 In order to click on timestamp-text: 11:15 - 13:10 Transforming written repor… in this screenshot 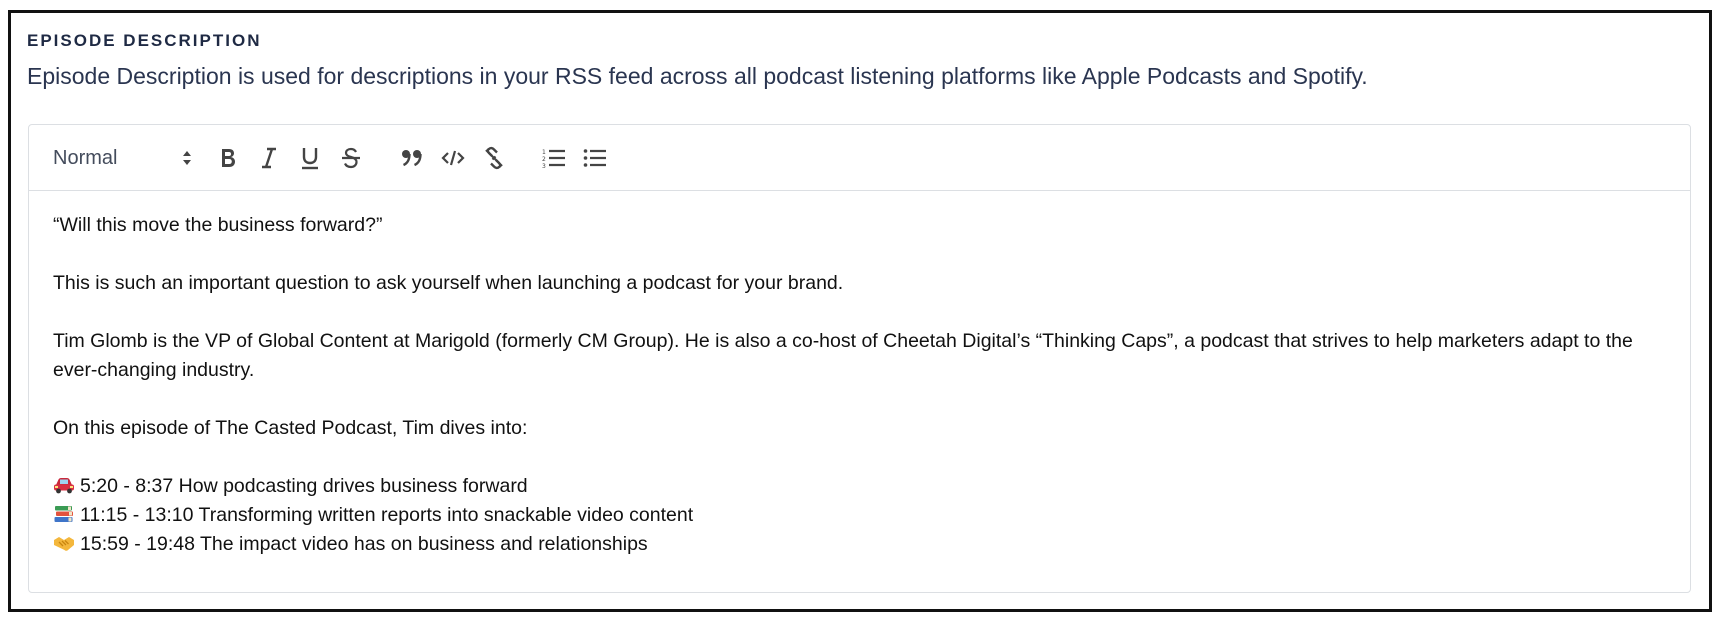, I will do `click(387, 515)`.